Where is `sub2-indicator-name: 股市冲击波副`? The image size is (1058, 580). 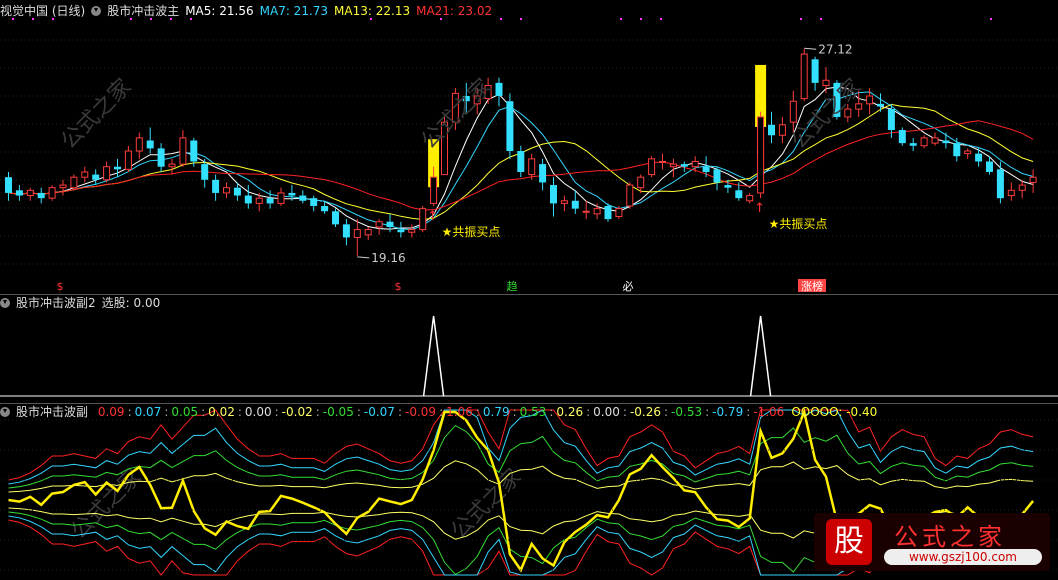 sub2-indicator-name: 股市冲击波副 is located at coordinates (52, 412).